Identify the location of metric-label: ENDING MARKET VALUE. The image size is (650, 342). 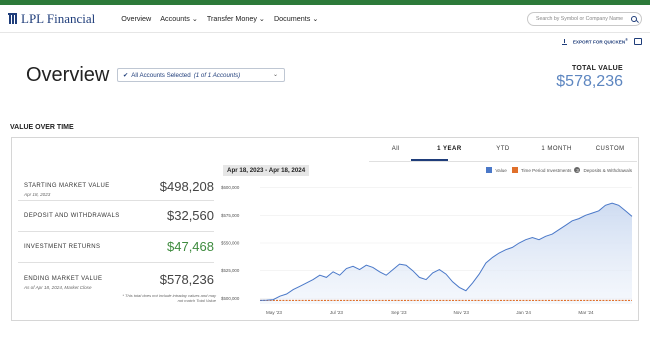
(63, 279).